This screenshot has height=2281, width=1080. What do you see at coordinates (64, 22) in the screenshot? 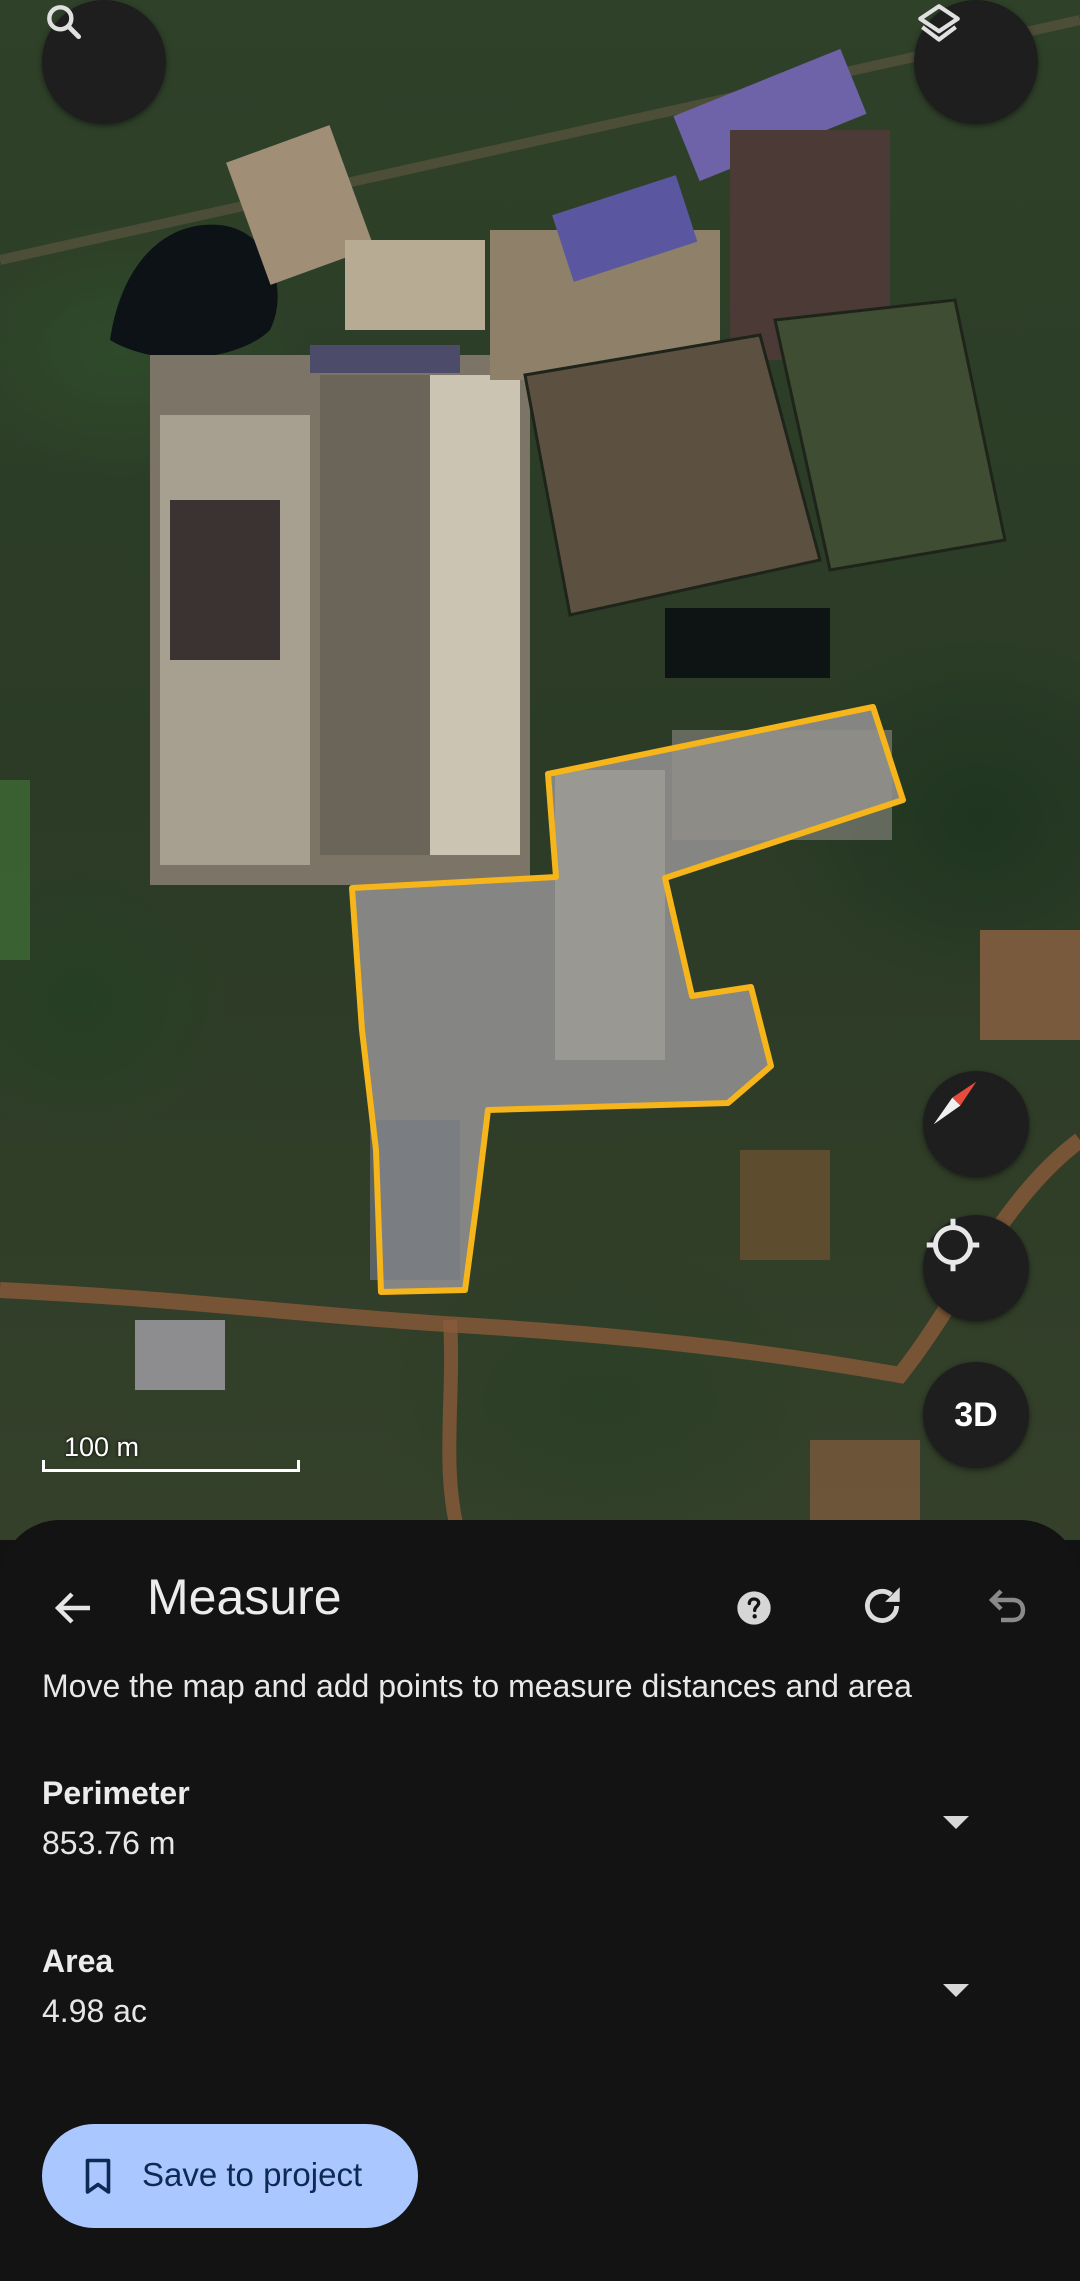
I see `search-icon` at bounding box center [64, 22].